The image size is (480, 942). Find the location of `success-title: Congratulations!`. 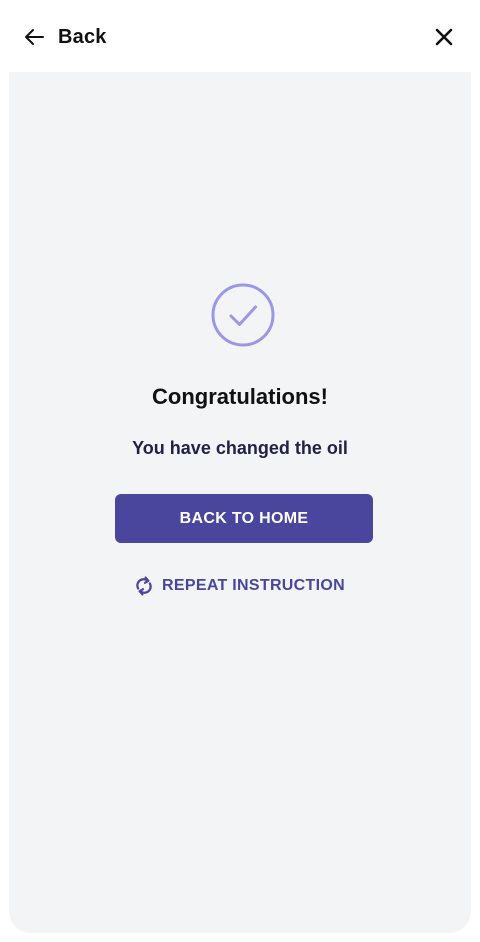

success-title: Congratulations! is located at coordinates (240, 396).